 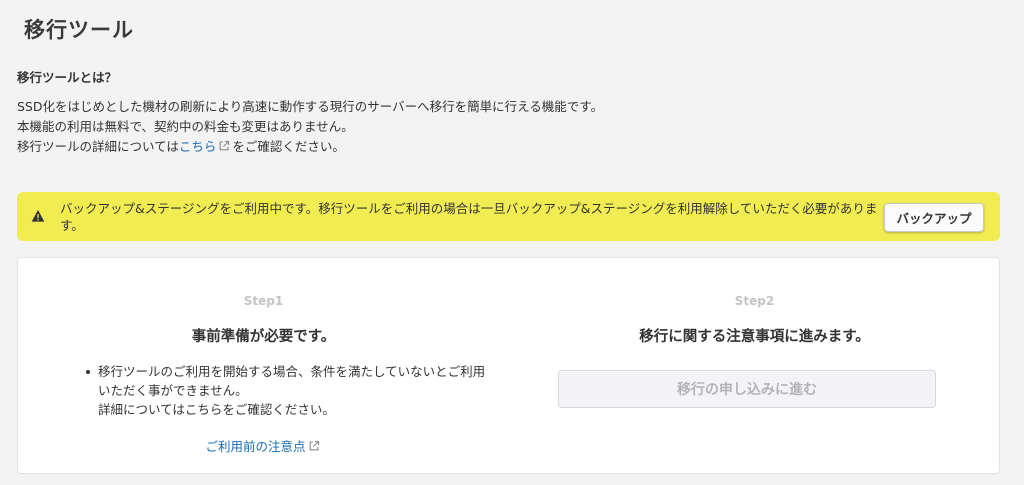 What do you see at coordinates (216, 409) in the screenshot?
I see `step1-bullet-line-2: 詳細についてはこちらをご確認ください。` at bounding box center [216, 409].